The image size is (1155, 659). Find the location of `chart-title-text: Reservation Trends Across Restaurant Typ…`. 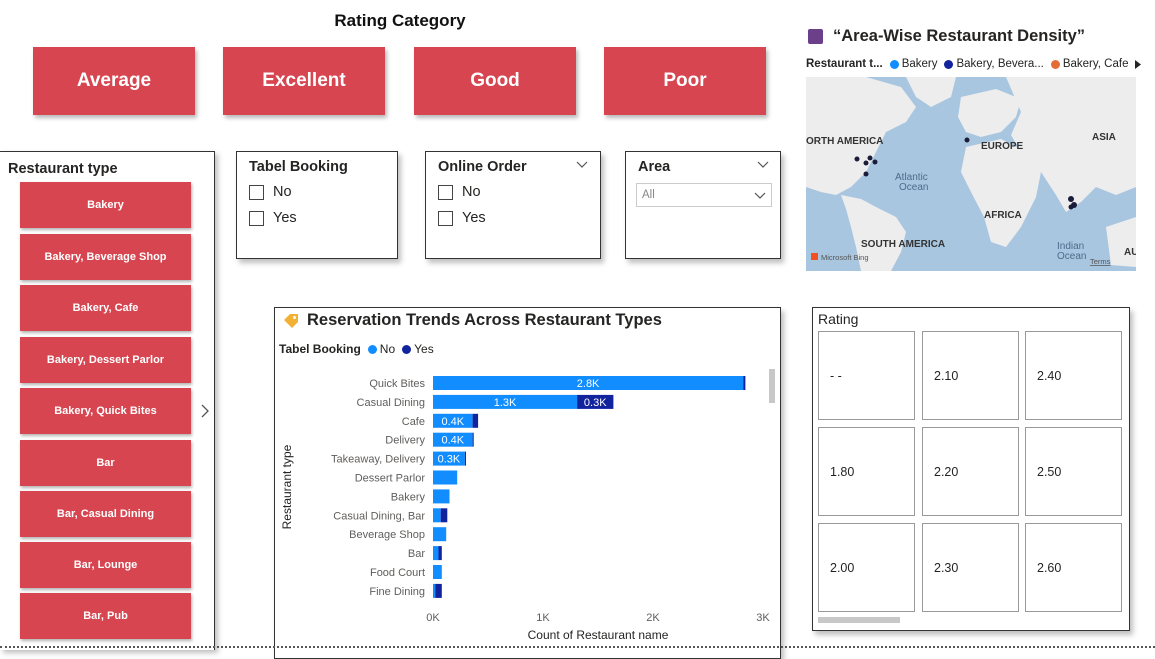

chart-title-text: Reservation Trends Across Restaurant Typ… is located at coordinates (484, 320).